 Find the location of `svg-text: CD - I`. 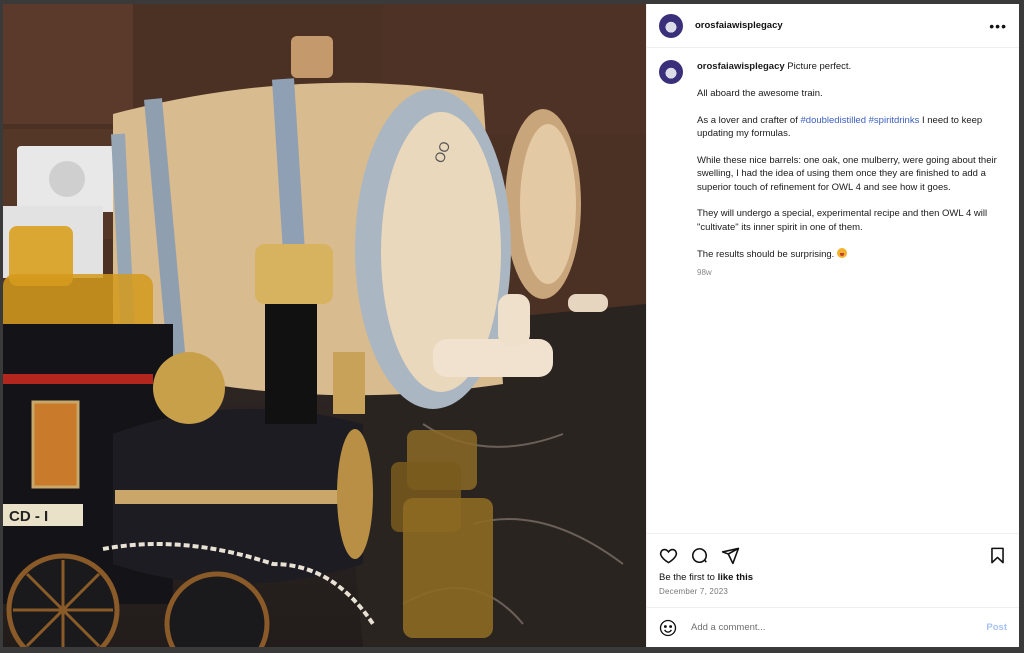

svg-text: CD - I is located at coordinates (28, 516).